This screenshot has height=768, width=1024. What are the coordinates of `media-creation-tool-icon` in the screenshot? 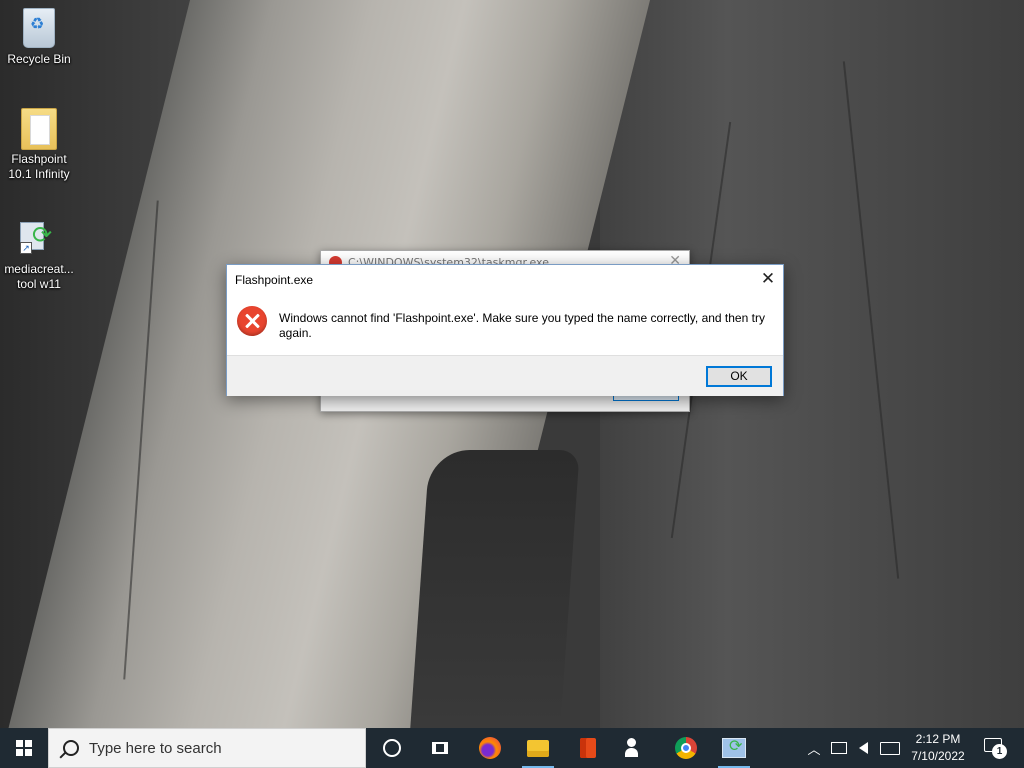 It's located at (734, 747).